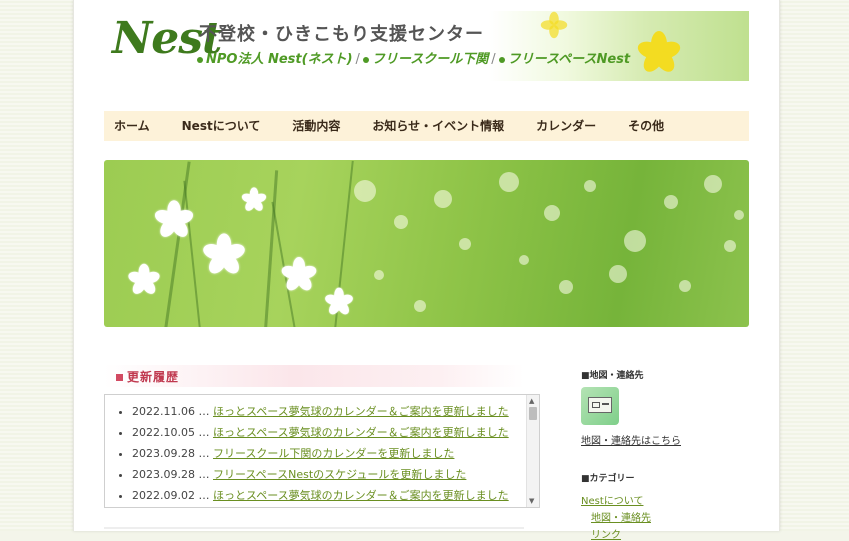 The image size is (849, 541). Describe the element at coordinates (430, 59) in the screenshot. I see `subtitle-freeschool: フリースクール下関` at that location.